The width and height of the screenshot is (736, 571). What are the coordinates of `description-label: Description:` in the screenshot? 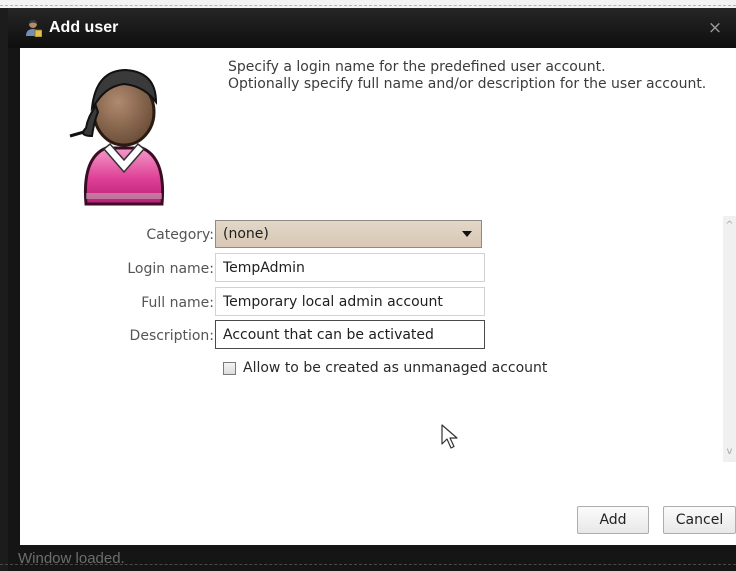 It's located at (171, 336).